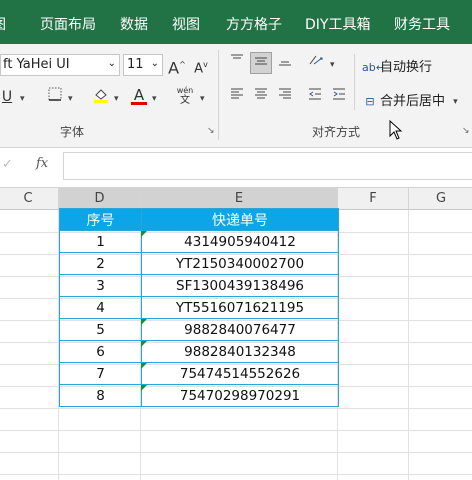  What do you see at coordinates (100, 351) in the screenshot?
I see `cell-no: 6` at bounding box center [100, 351].